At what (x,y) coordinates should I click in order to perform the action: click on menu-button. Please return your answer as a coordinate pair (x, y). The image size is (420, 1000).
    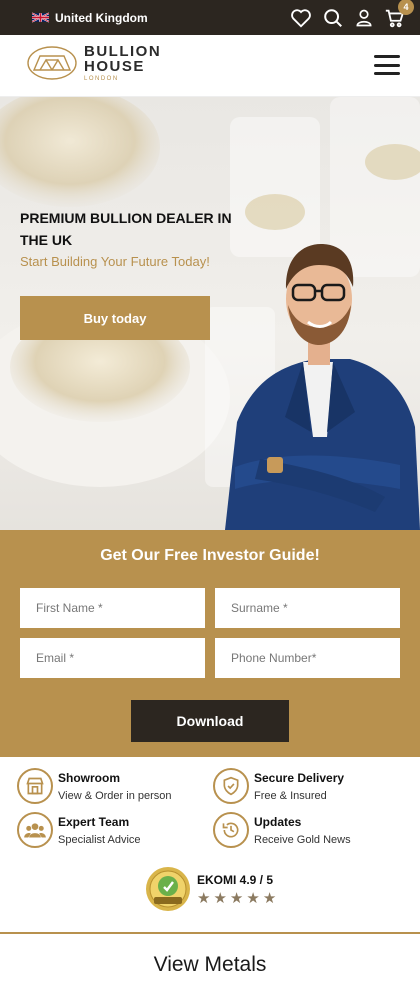
    Looking at the image, I should click on (387, 65).